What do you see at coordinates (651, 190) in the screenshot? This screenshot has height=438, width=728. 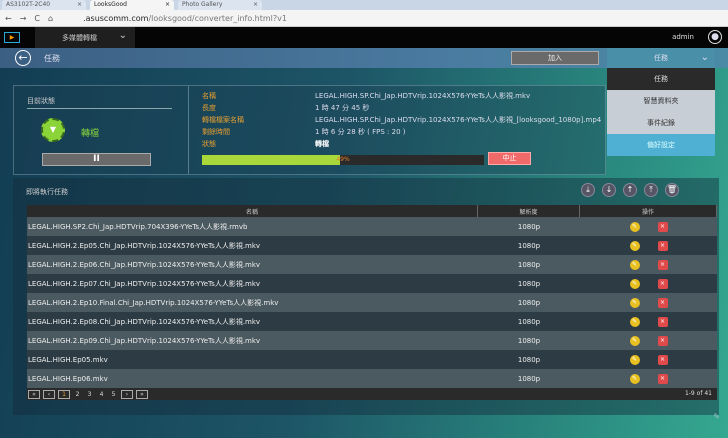 I see `move-top-icon: ⤒` at bounding box center [651, 190].